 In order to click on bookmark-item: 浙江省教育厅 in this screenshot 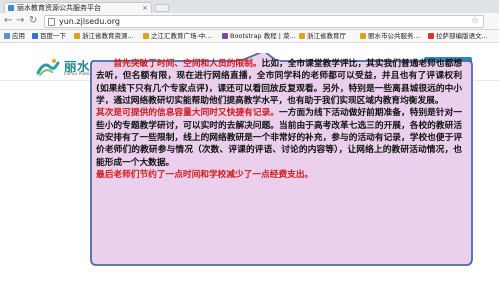, I will do `click(322, 36)`.